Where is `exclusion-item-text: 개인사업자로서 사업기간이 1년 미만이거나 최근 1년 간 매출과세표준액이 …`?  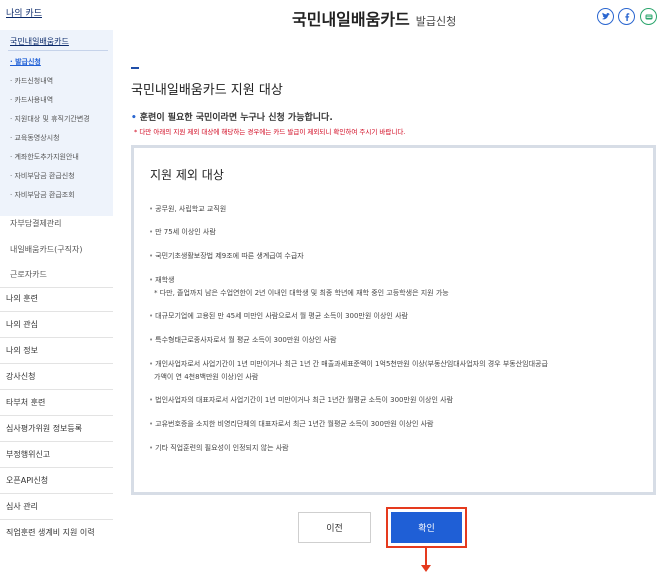
exclusion-item-text: 개인사업자로서 사업기간이 1년 미만이거나 최근 1년 간 매출과세표준액이 … is located at coordinates (351, 364).